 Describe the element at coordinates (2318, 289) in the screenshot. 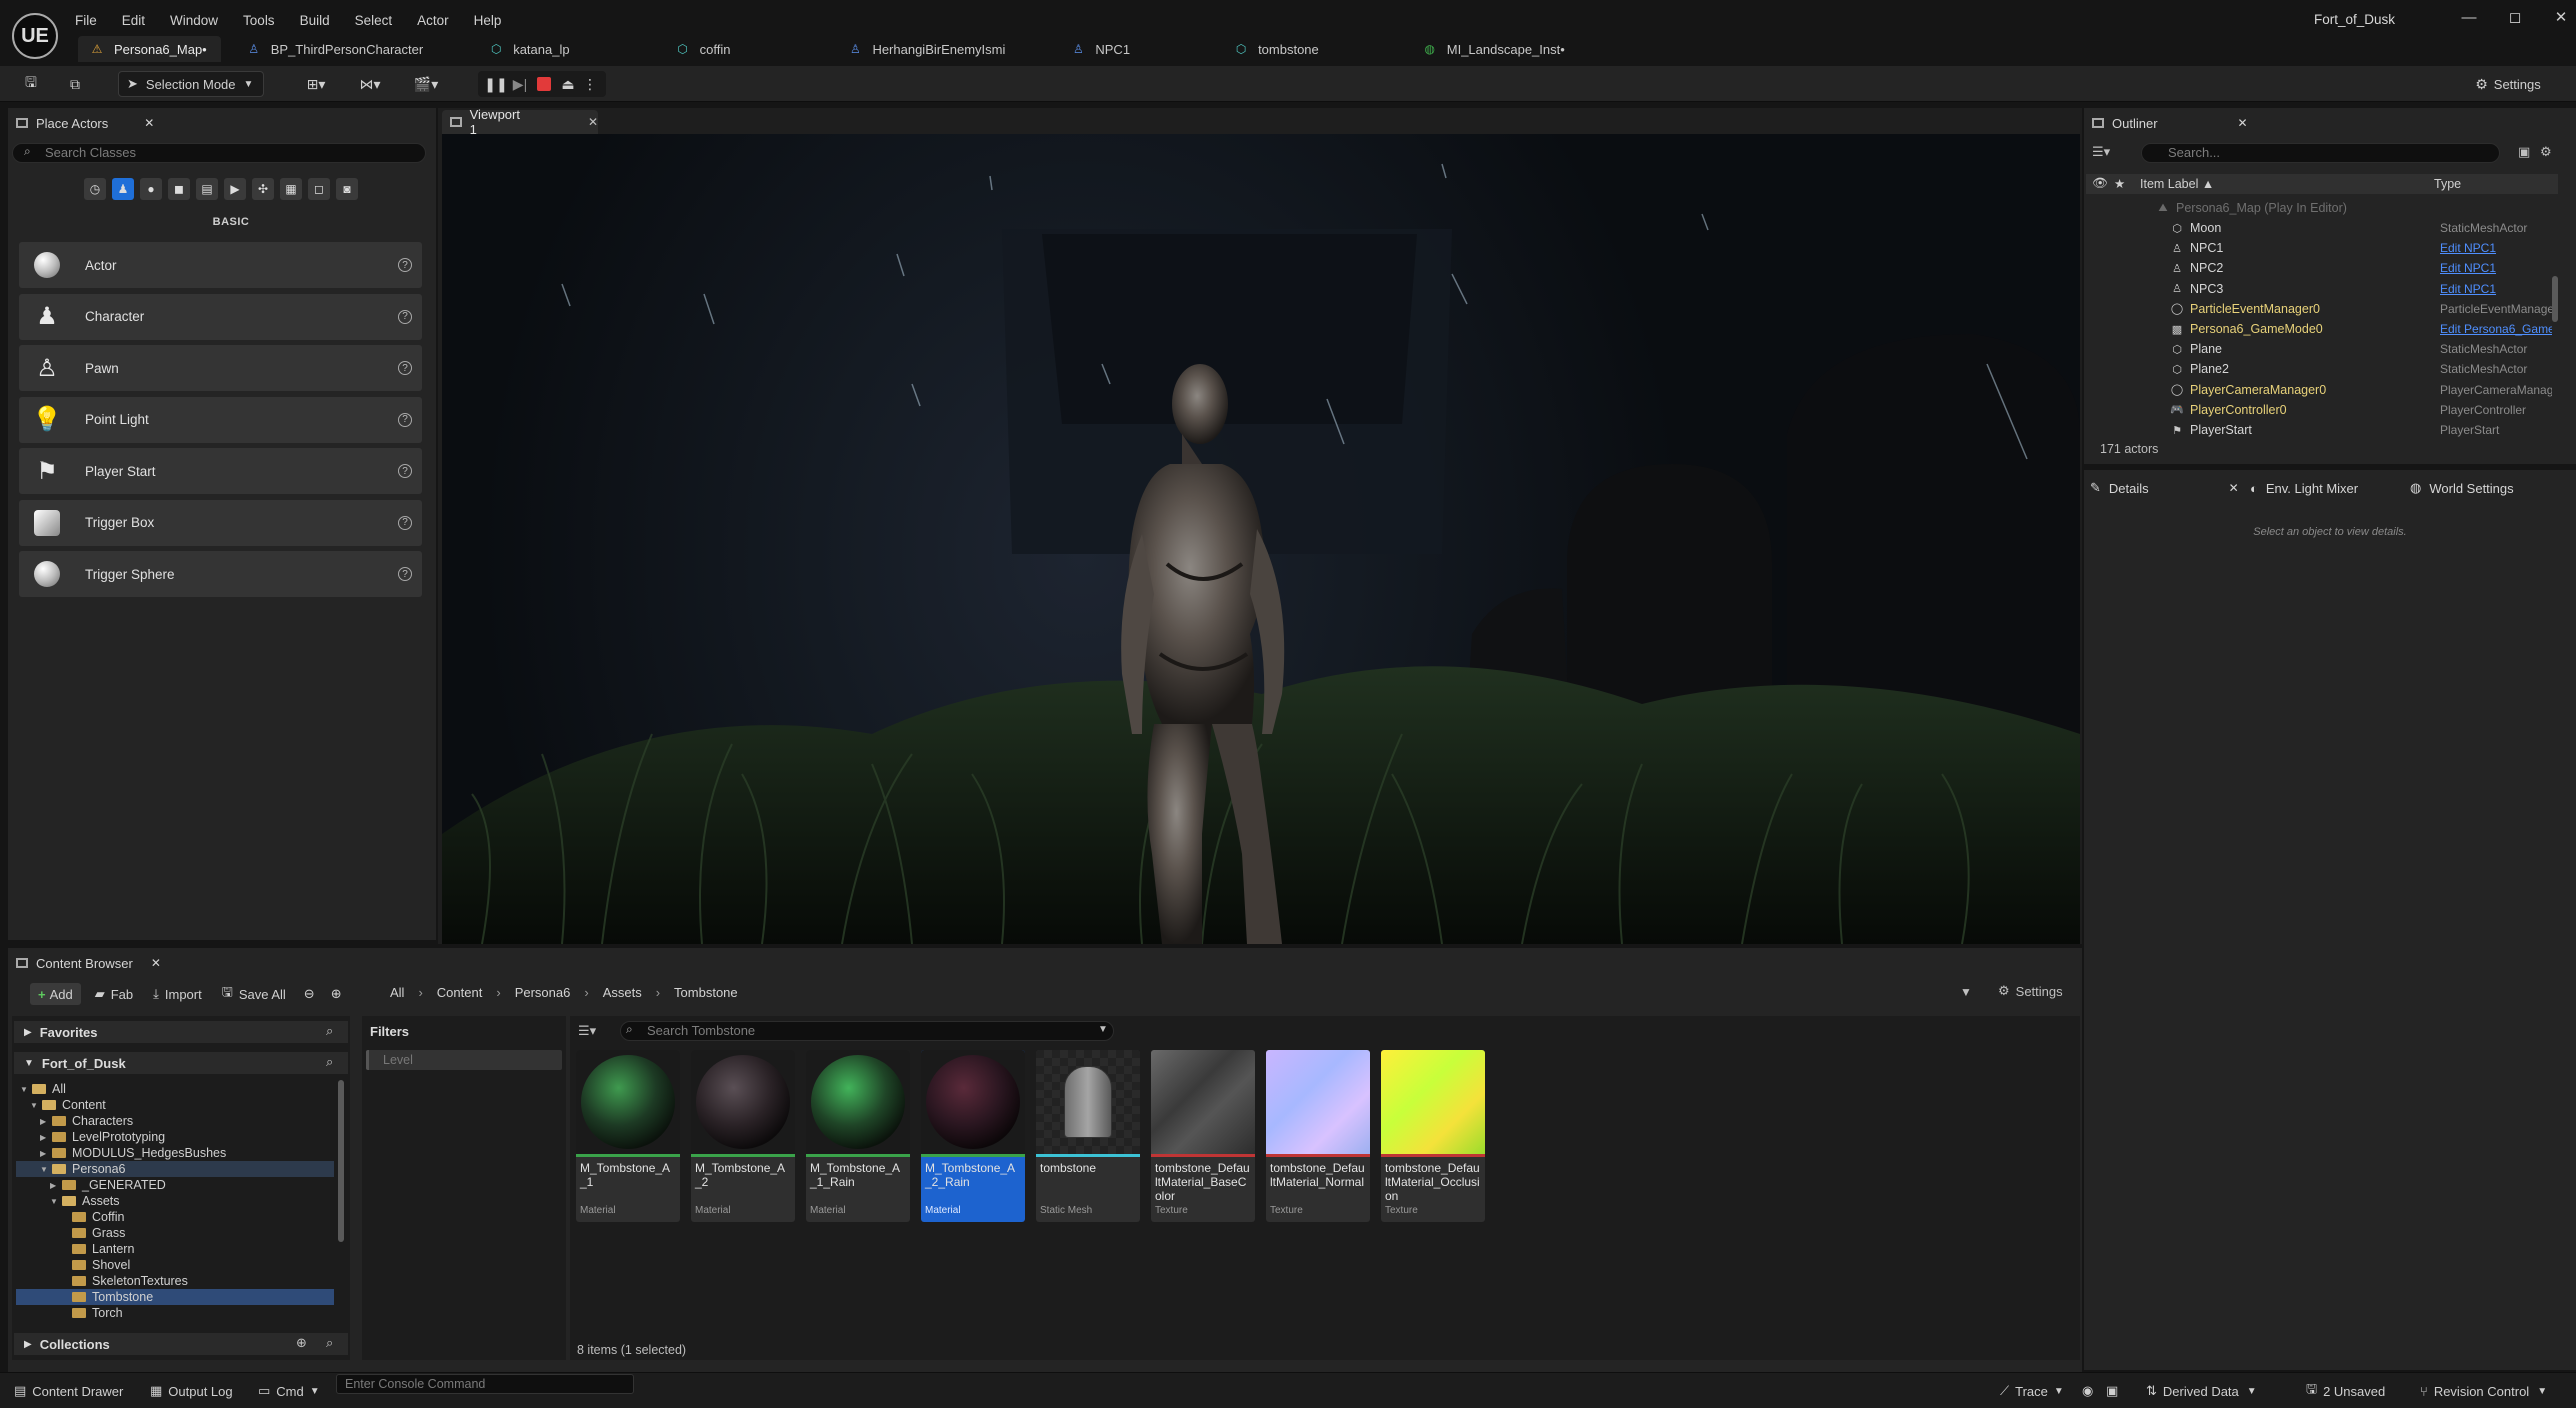

I see `outliner-row-npc3: ♙ NPC3 Edit NPC1` at that location.